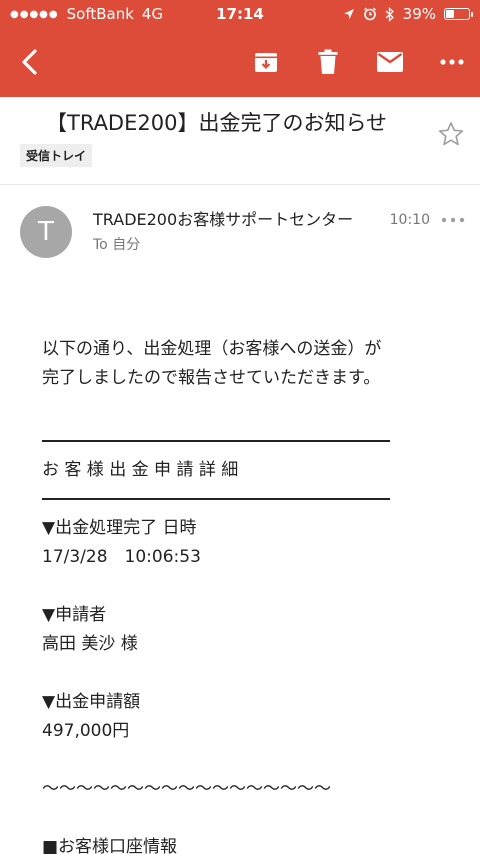  What do you see at coordinates (90, 644) in the screenshot?
I see `applicant-name: 高田 美沙 様` at bounding box center [90, 644].